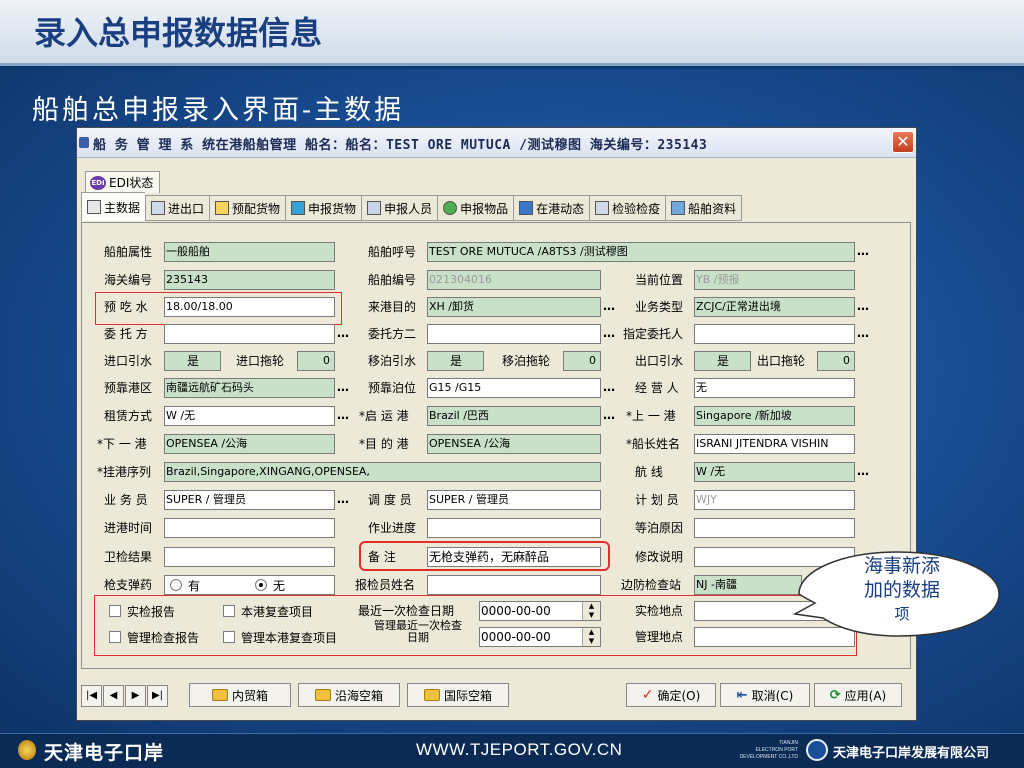 This screenshot has height=768, width=1024. What do you see at coordinates (774, 500) in the screenshot?
I see `planner-field: WJY` at bounding box center [774, 500].